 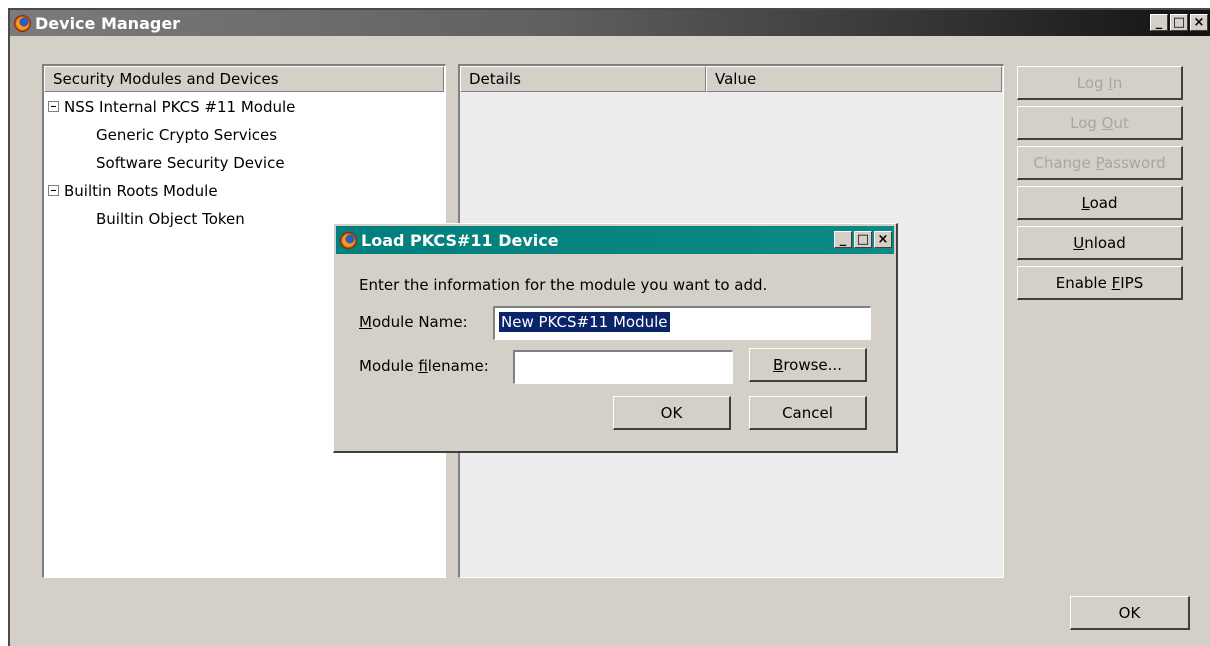 What do you see at coordinates (180, 107) in the screenshot?
I see `tree-item-label: NSS Internal PKCS #11 Module` at bounding box center [180, 107].